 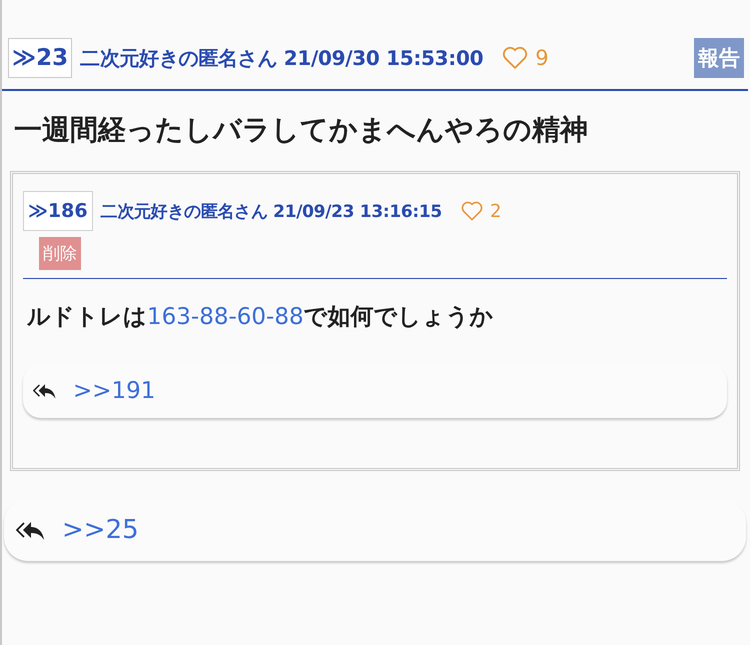 What do you see at coordinates (114, 391) in the screenshot?
I see `reply-link: >>191` at bounding box center [114, 391].